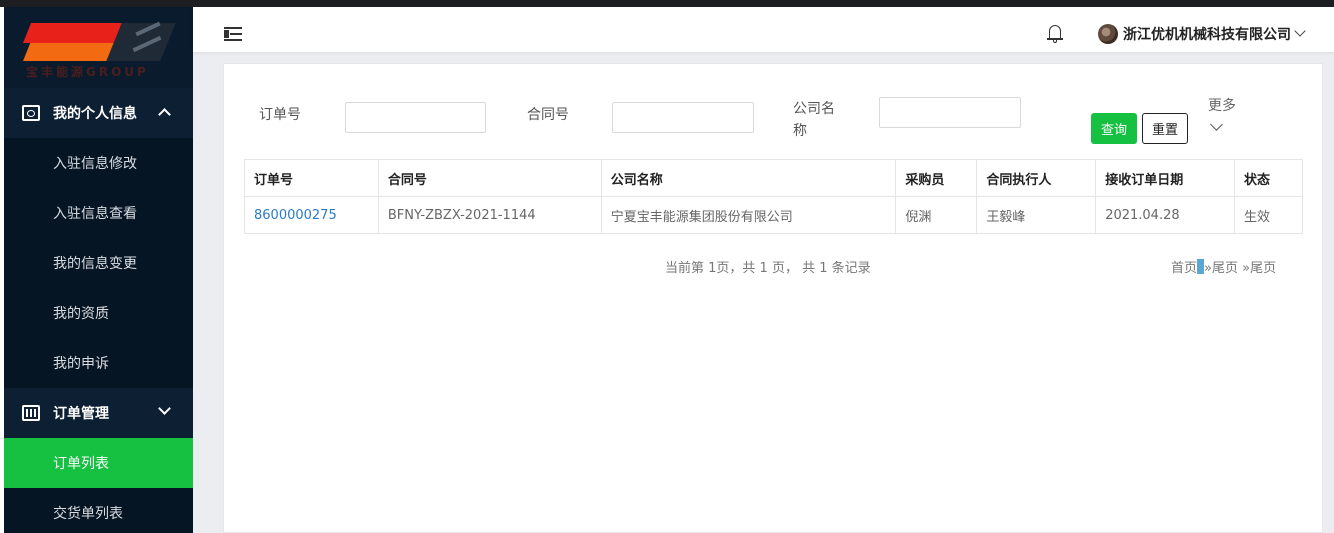 This screenshot has width=1334, height=533. I want to click on logo-text: 宝丰能源GROUP, so click(87, 72).